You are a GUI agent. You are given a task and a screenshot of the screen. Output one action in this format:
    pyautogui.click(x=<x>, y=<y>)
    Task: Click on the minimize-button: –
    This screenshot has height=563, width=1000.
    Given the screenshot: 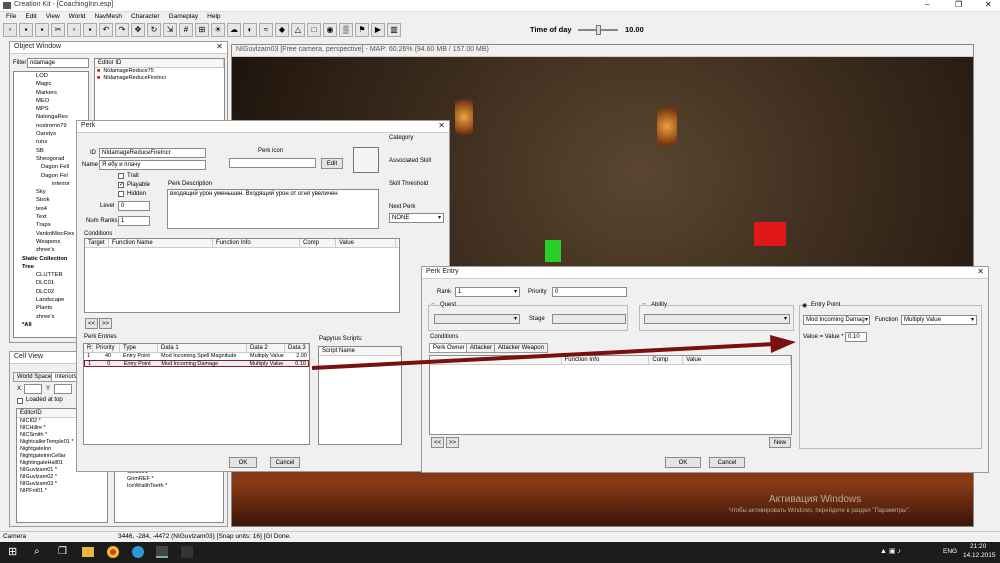 What is the action you would take?
    pyautogui.click(x=927, y=4)
    